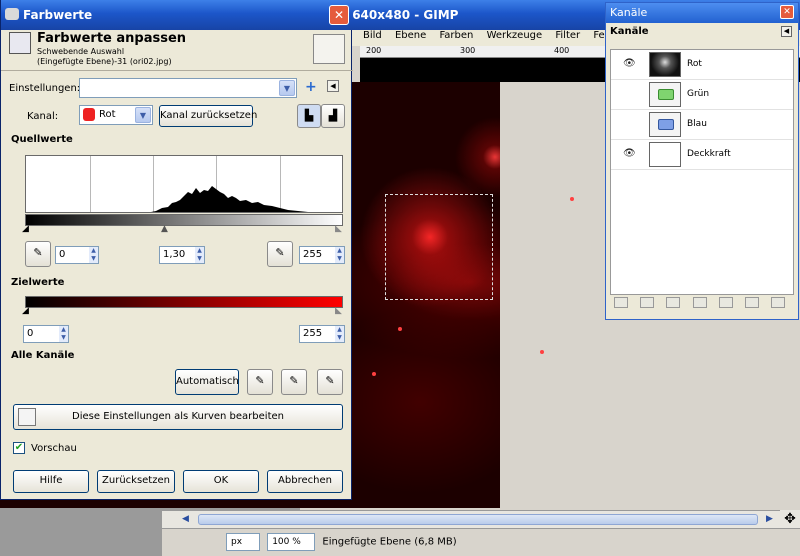  Describe the element at coordinates (38, 282) in the screenshot. I see `output-levels-heading: Zielwerte` at that location.